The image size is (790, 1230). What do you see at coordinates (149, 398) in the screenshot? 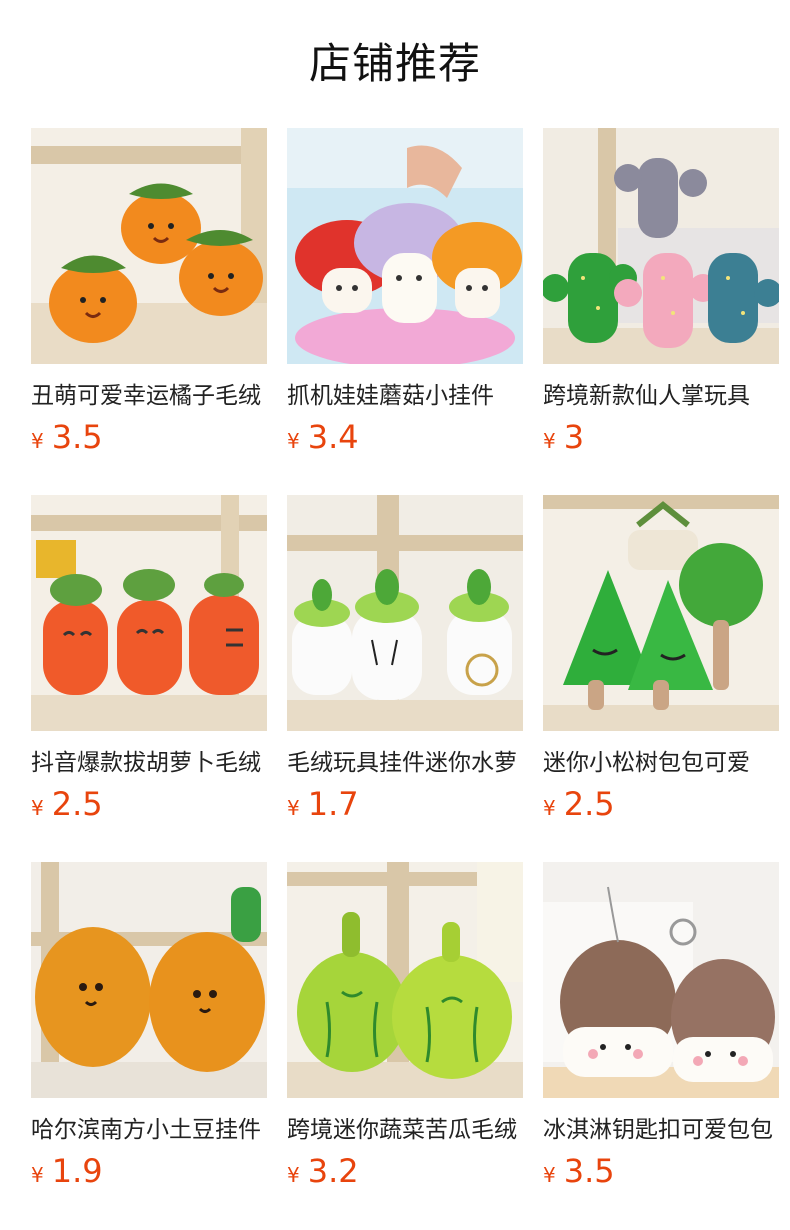
I see `product-name: 丑萌可爱幸运橘子毛绒` at bounding box center [149, 398].